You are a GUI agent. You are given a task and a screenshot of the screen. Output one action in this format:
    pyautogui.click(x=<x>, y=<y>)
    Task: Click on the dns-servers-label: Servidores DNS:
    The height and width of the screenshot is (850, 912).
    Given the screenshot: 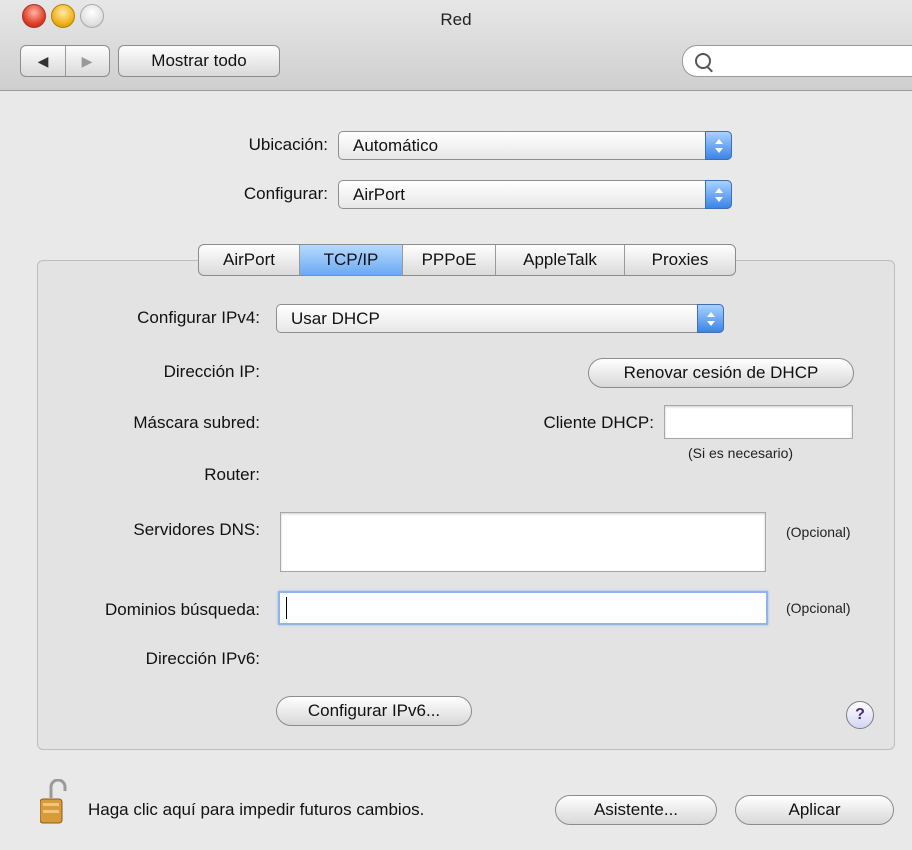 What is the action you would take?
    pyautogui.click(x=196, y=529)
    